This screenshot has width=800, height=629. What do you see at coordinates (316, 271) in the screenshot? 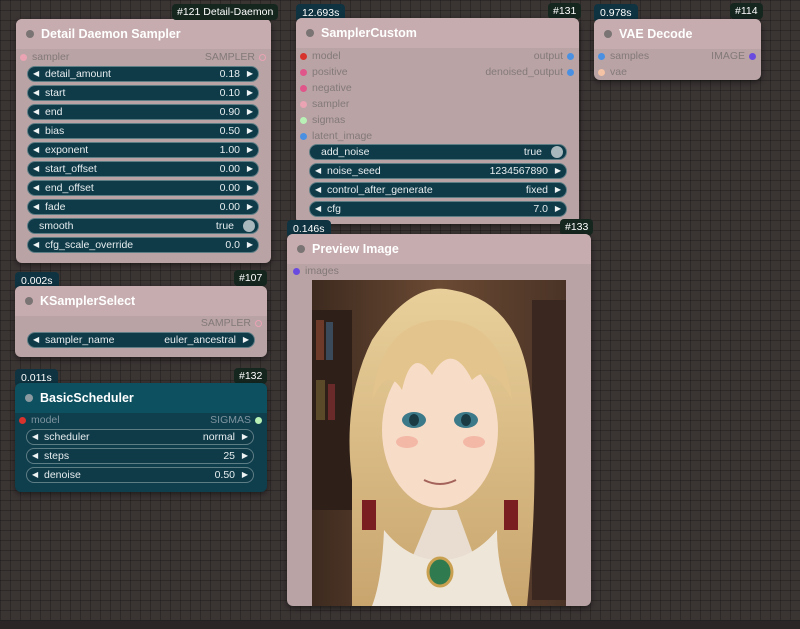
I see `input-slot-images: images` at bounding box center [316, 271].